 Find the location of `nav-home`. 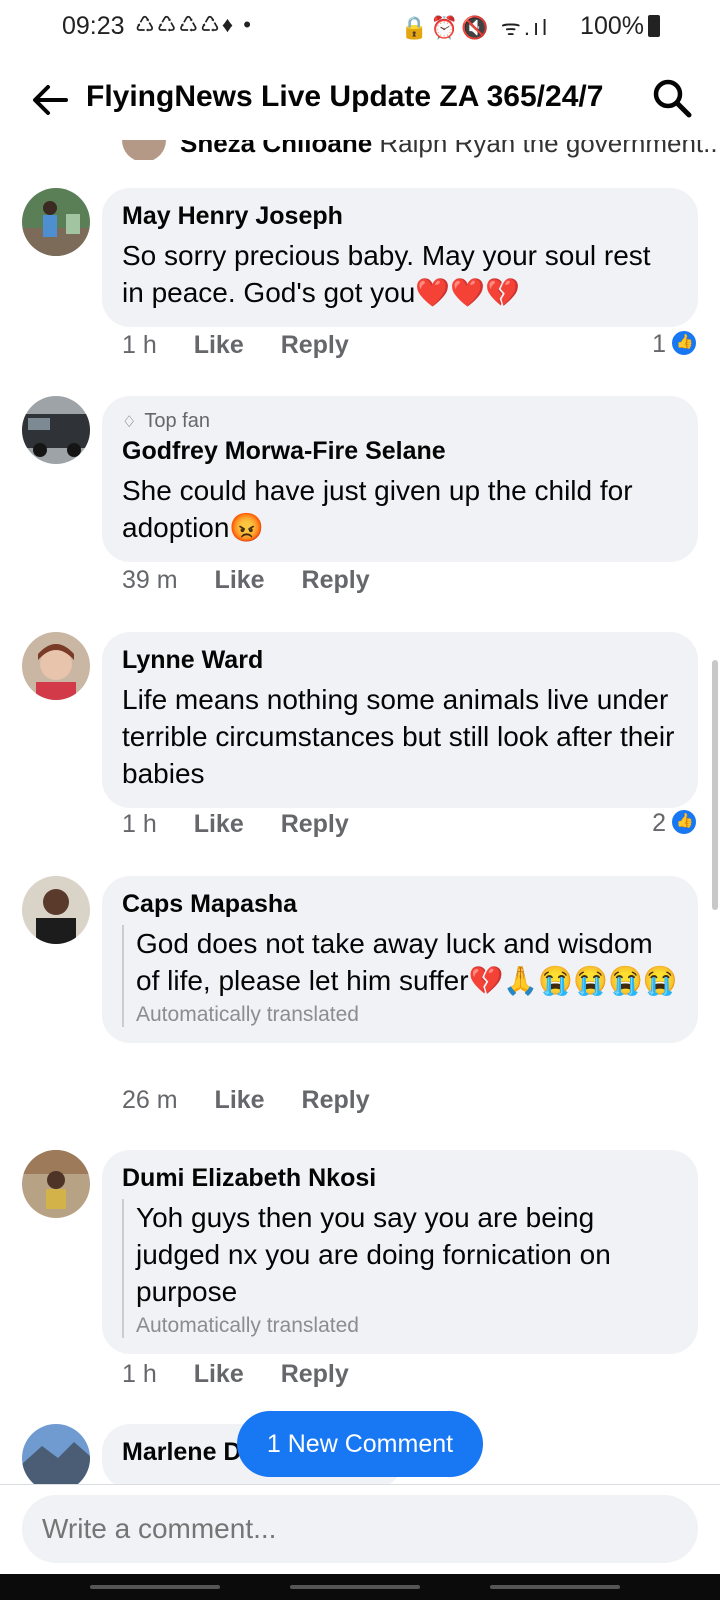

nav-home is located at coordinates (355, 1587).